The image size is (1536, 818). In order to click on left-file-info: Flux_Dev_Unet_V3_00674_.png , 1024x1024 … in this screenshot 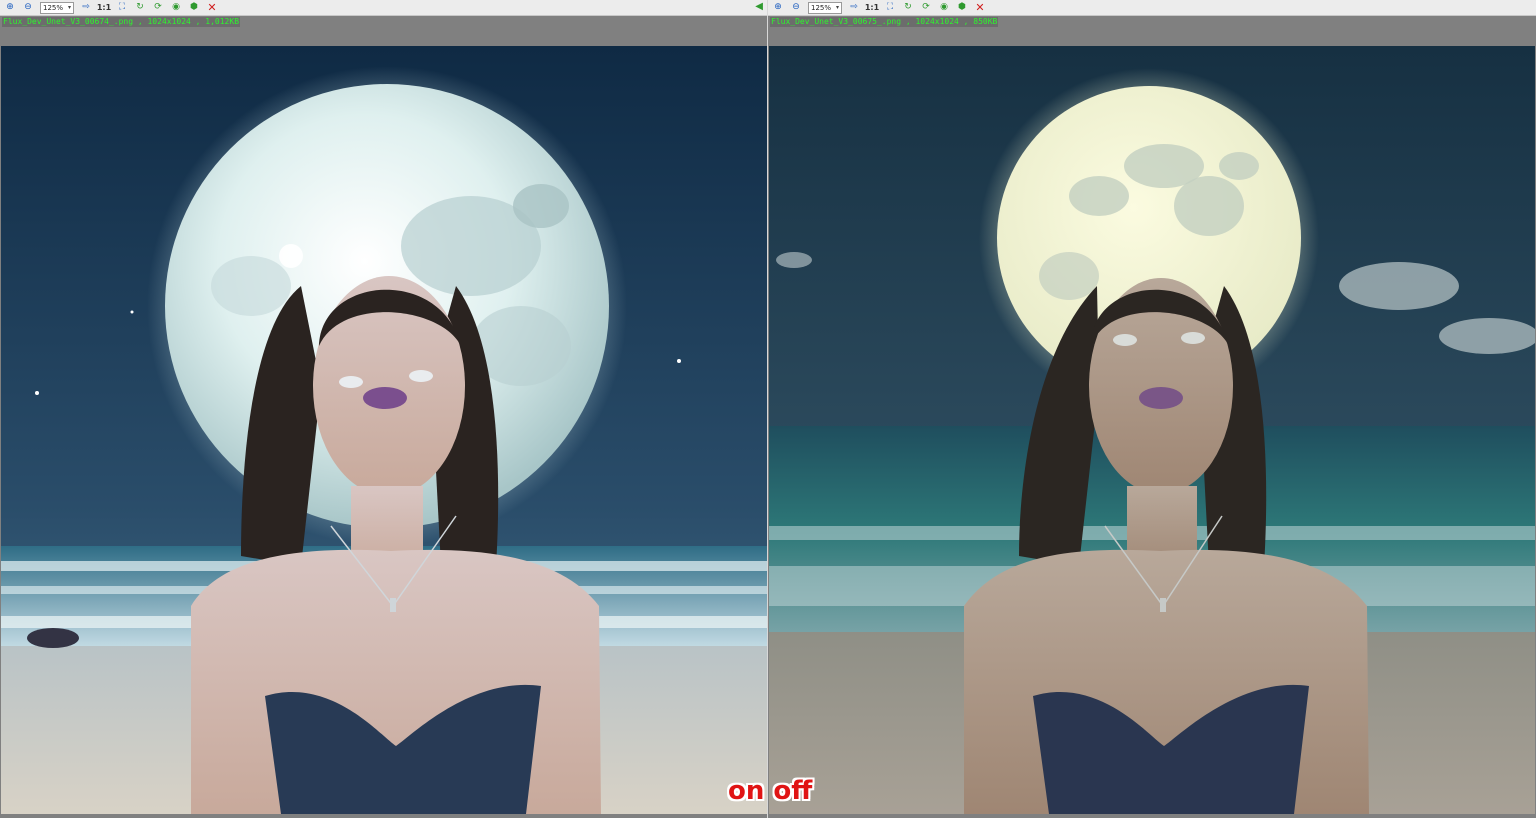, I will do `click(121, 22)`.